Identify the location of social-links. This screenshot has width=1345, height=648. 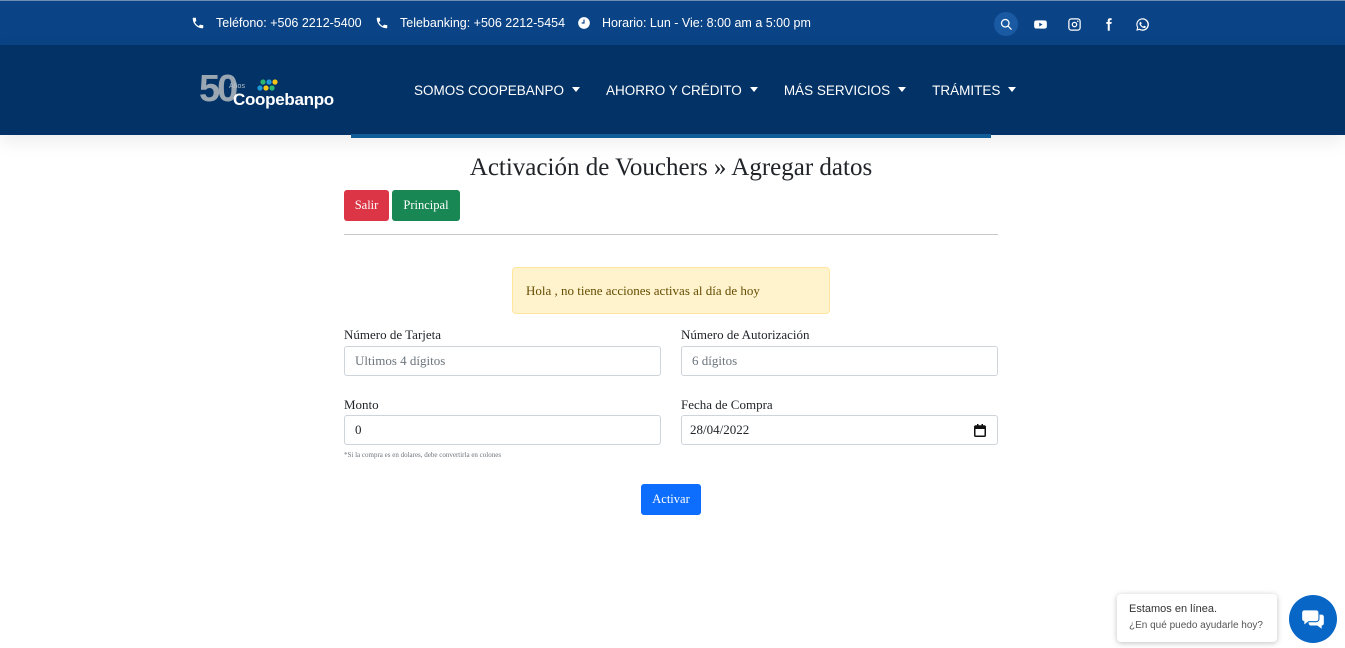
(1079, 24).